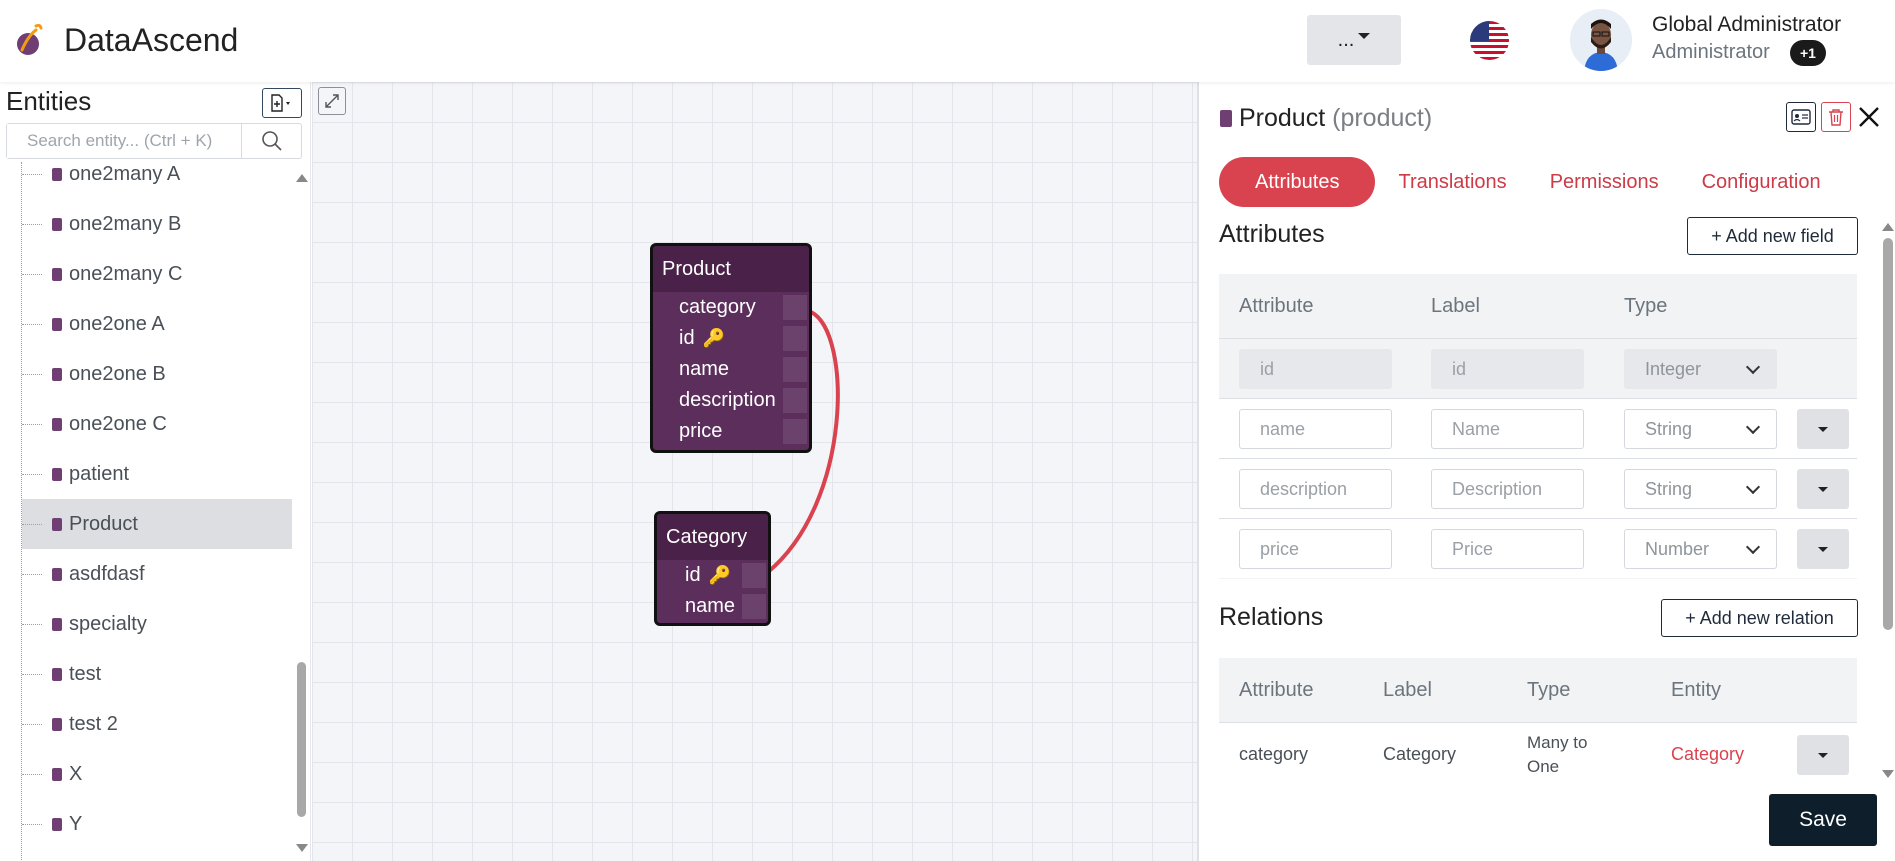  I want to click on sidebar-scroll-up-arrow, so click(302, 178).